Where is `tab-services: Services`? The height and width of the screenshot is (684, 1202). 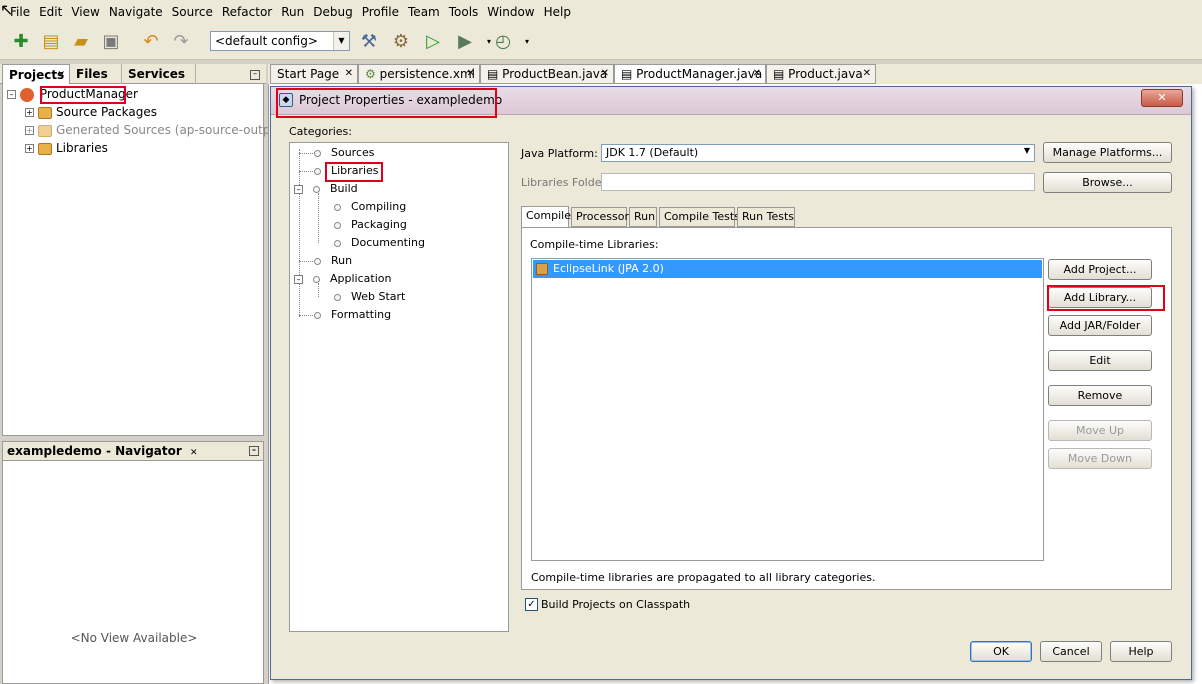 tab-services: Services is located at coordinates (159, 74).